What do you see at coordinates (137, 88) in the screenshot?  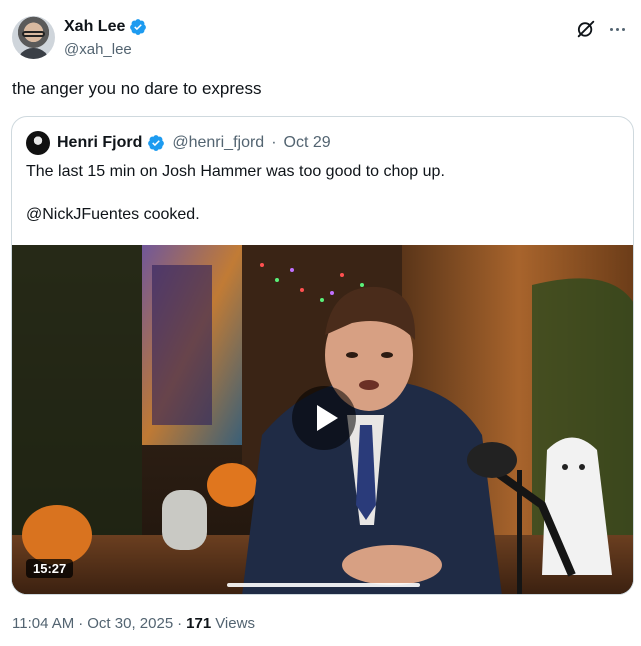 I see `tweet-text: the anger you no dare to express` at bounding box center [137, 88].